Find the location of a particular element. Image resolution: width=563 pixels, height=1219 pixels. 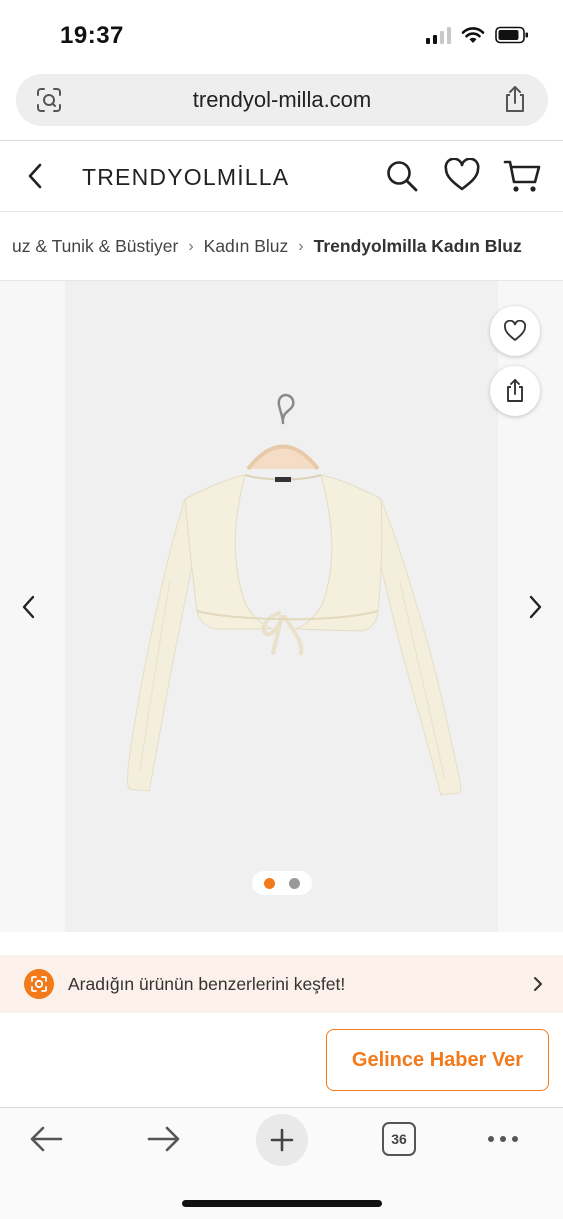

favorite-button is located at coordinates (515, 331).